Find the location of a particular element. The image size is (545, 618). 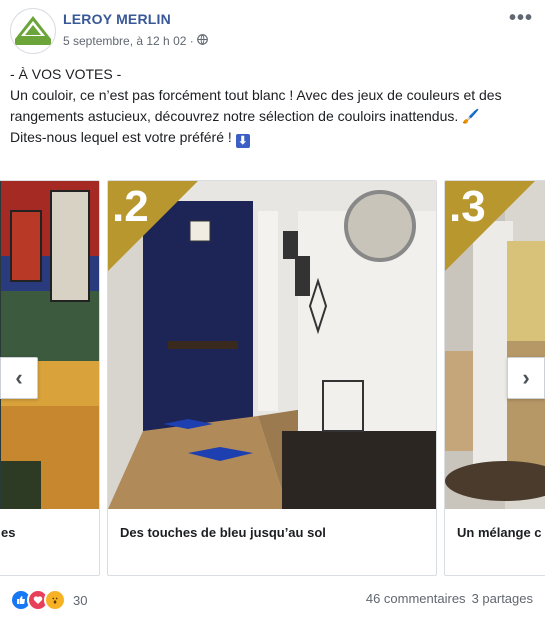

chevron-right-icon: › is located at coordinates (526, 378).